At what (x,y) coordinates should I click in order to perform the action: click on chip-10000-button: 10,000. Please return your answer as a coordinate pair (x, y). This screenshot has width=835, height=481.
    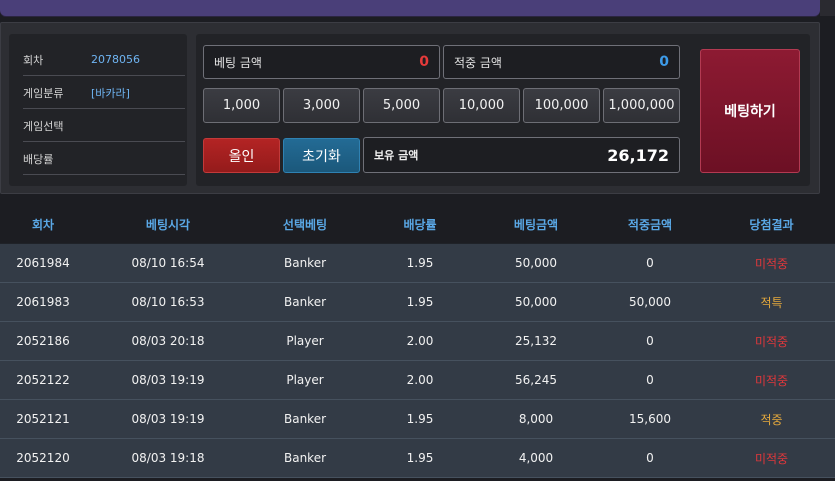
    Looking at the image, I should click on (481, 105).